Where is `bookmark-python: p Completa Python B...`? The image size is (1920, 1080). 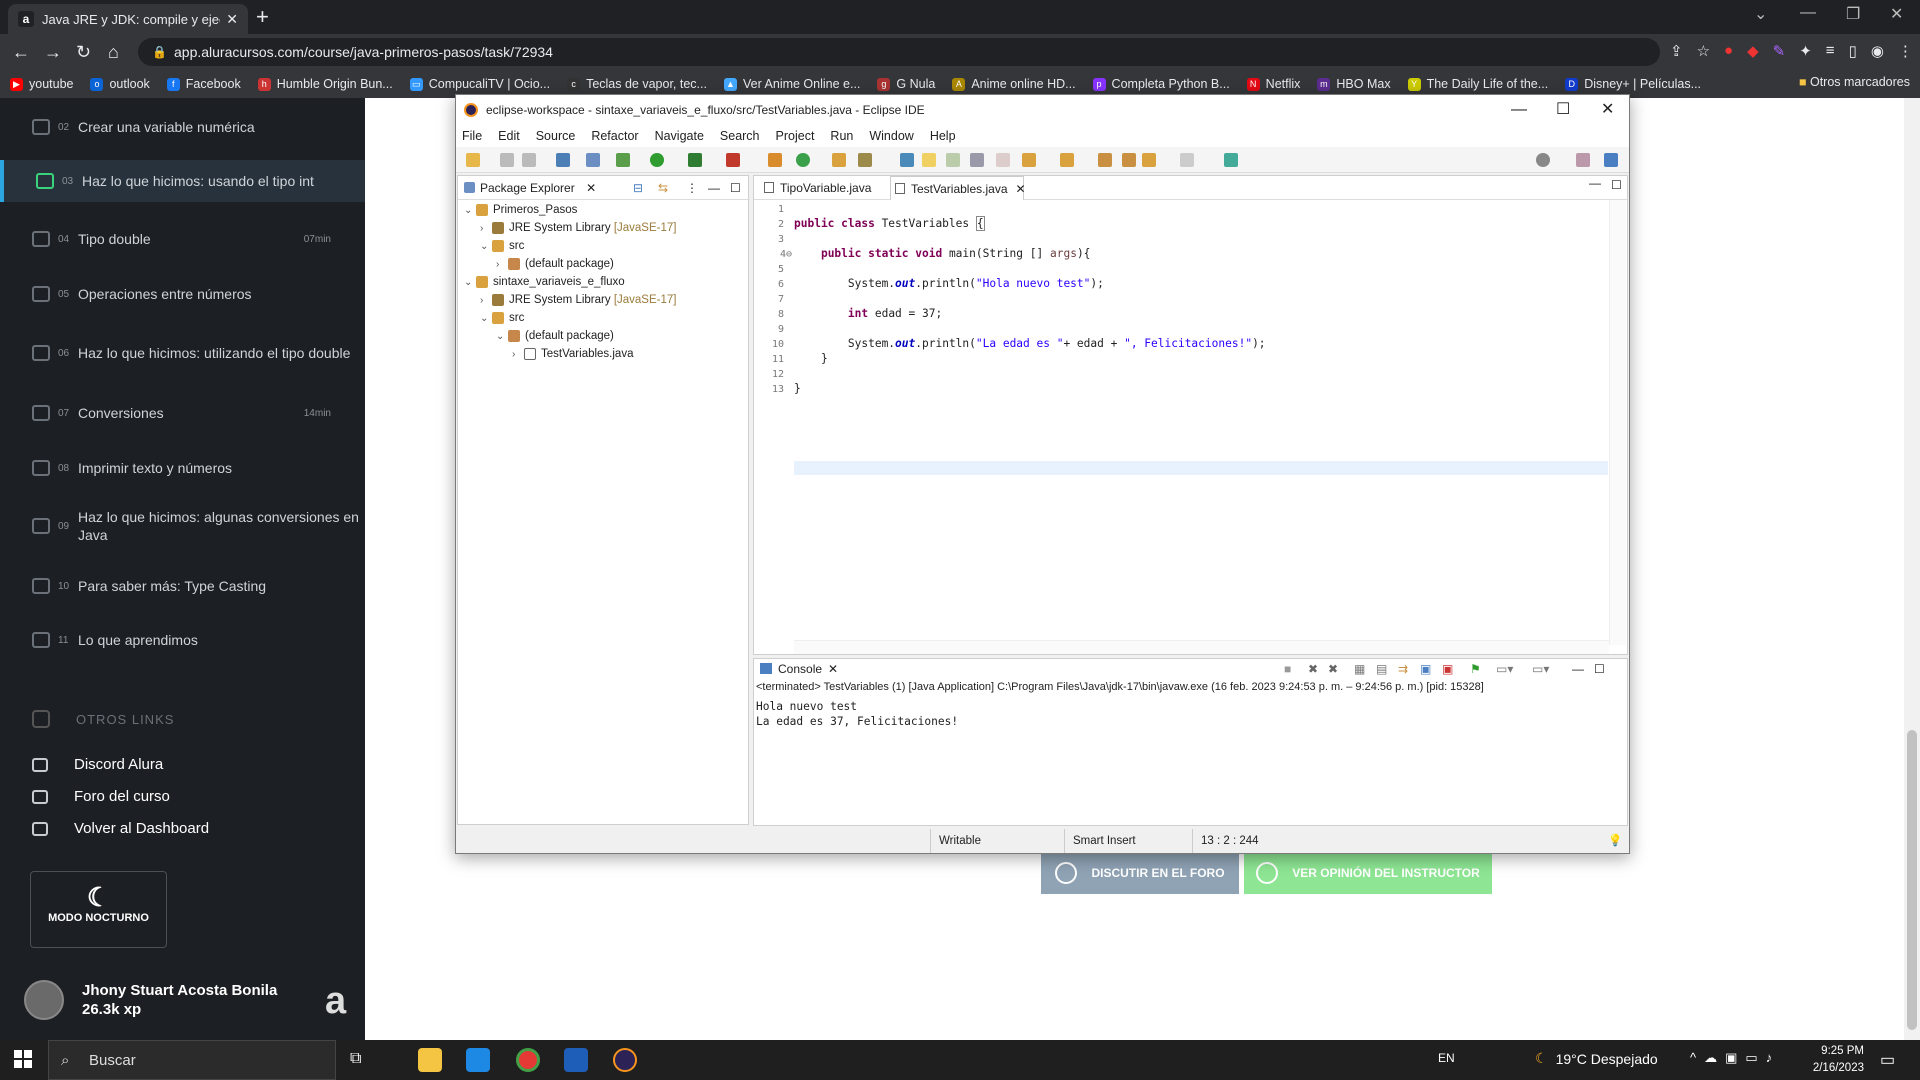
bookmark-python: p Completa Python B... is located at coordinates (1161, 84).